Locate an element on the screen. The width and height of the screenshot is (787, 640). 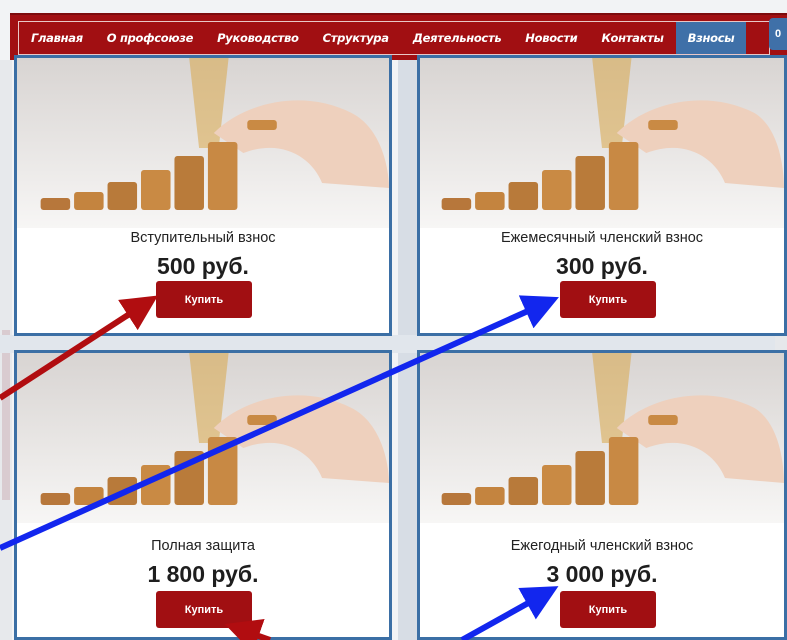
product-title: Вступительный взнос is located at coordinates (203, 238).